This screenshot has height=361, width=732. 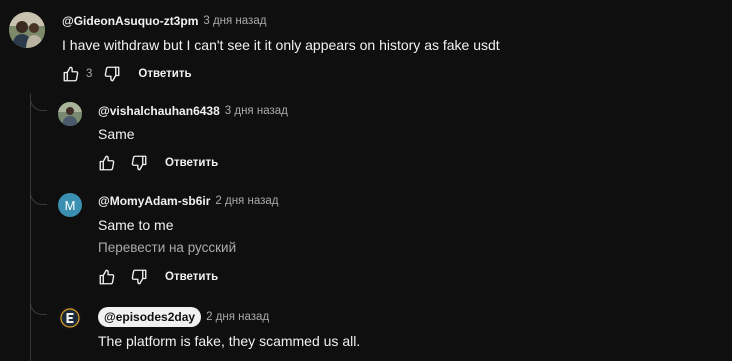 I want to click on author-name: @vishalchauhan6438, so click(x=159, y=111).